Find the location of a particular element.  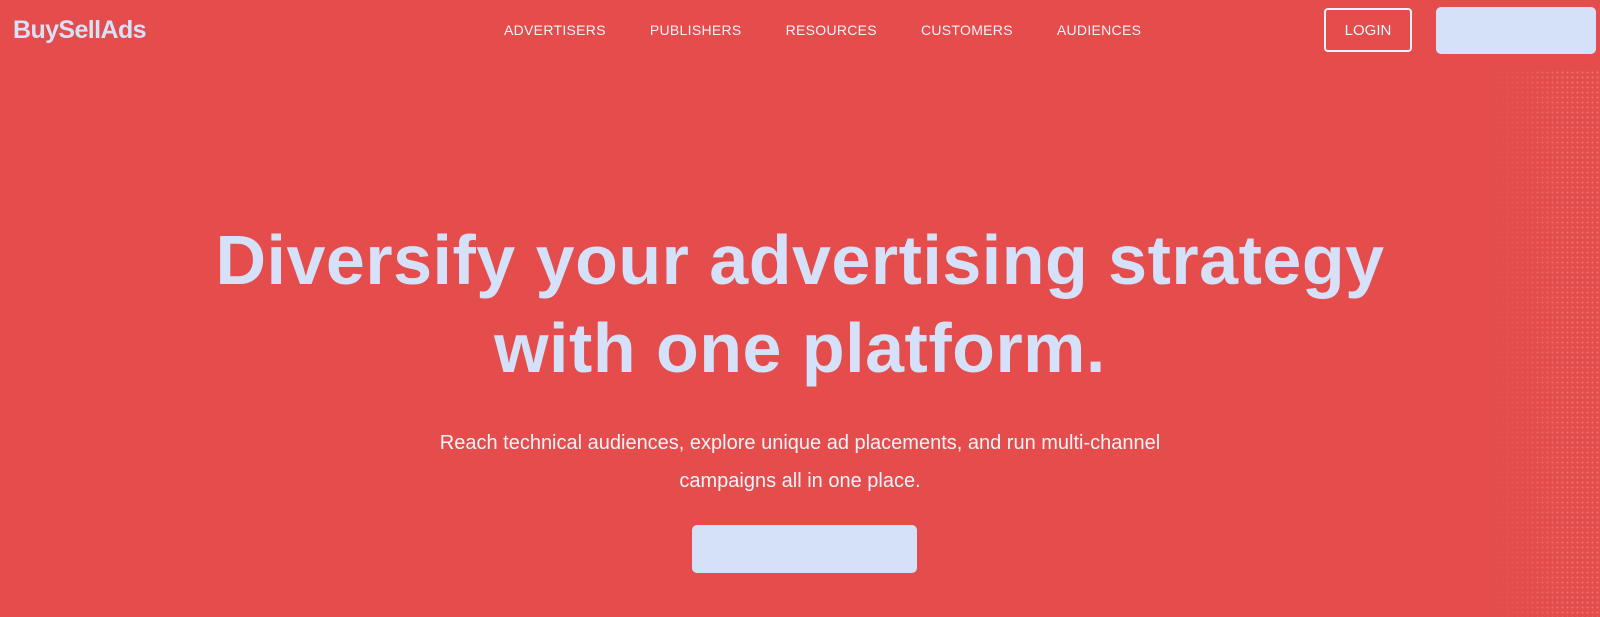

nav-item-audiences: AUDIENCES is located at coordinates (1099, 30).